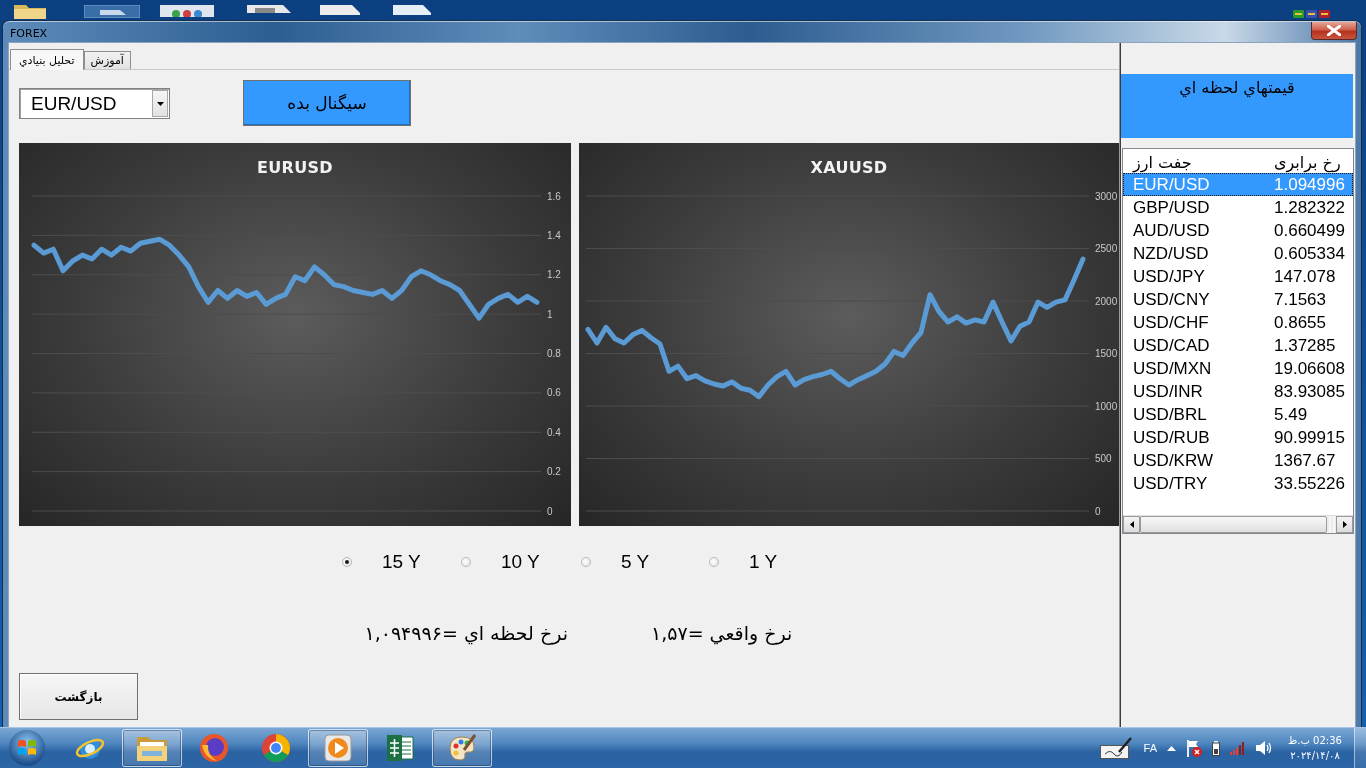 The image size is (1366, 768). I want to click on picture-icon, so click(187, 11).